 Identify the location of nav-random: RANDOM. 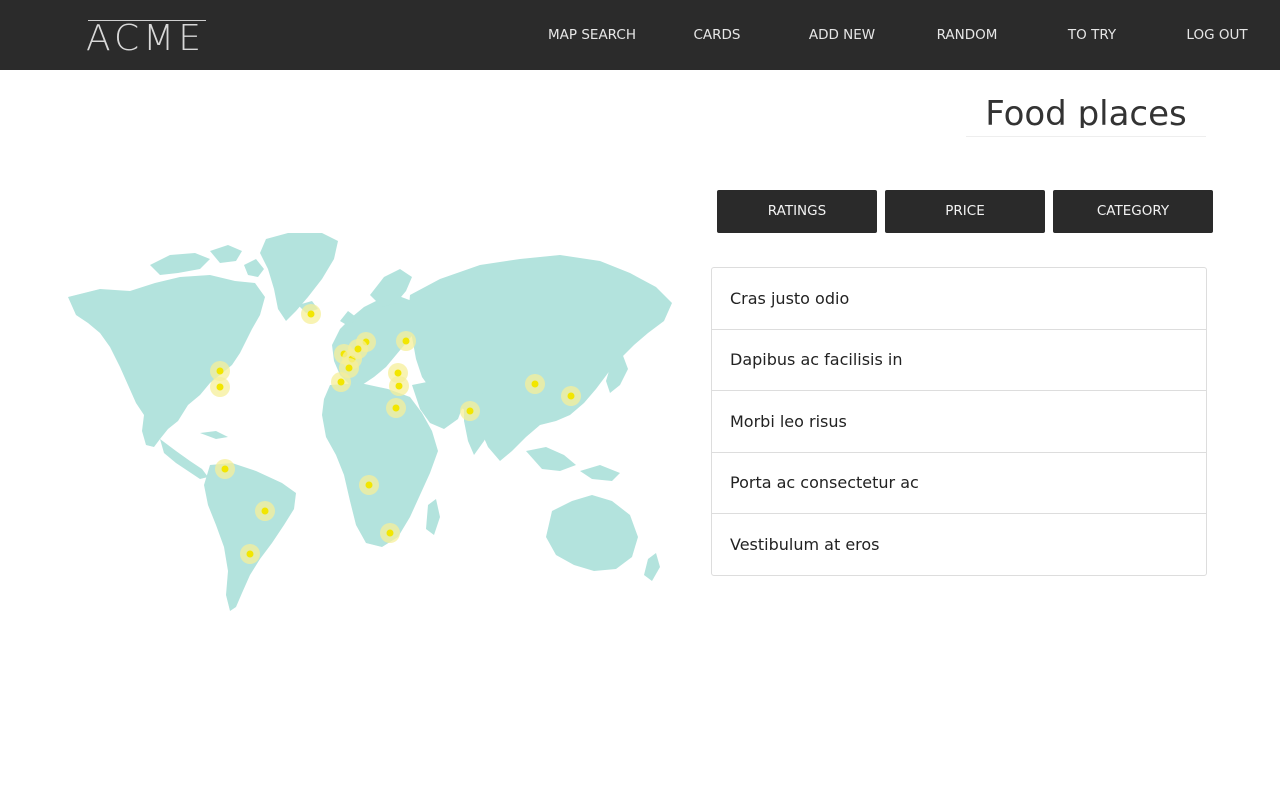
(967, 35).